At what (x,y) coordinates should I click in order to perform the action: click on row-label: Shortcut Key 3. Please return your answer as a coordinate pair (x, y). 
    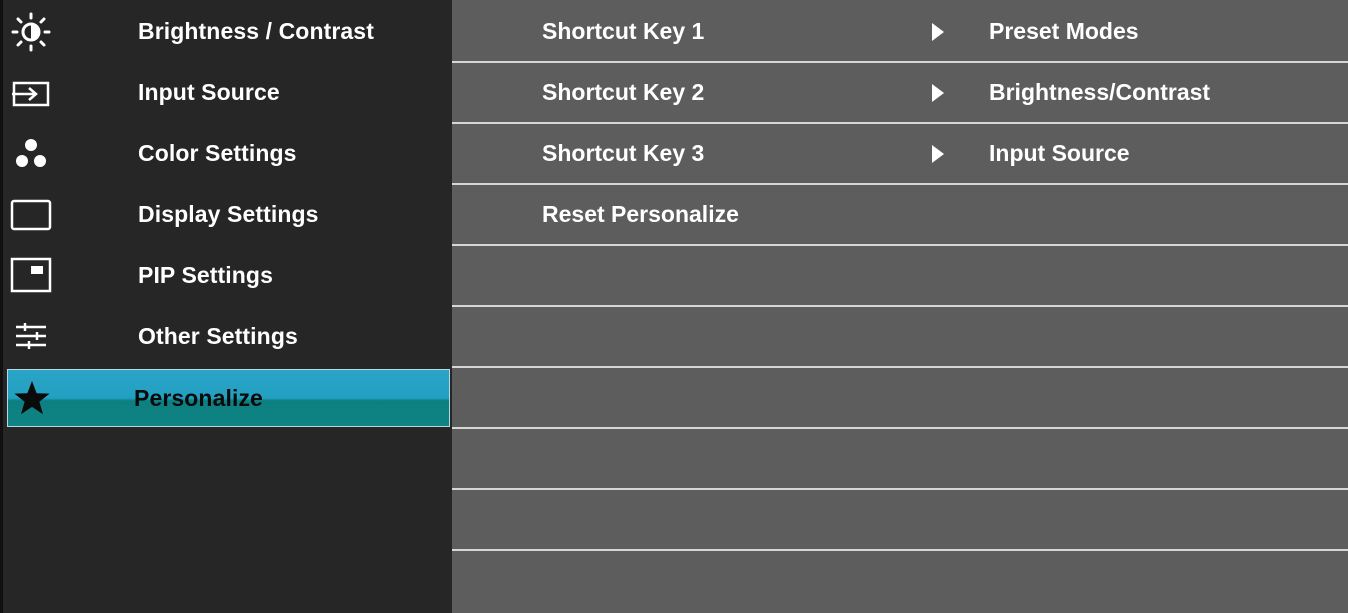
    Looking at the image, I should click on (623, 153).